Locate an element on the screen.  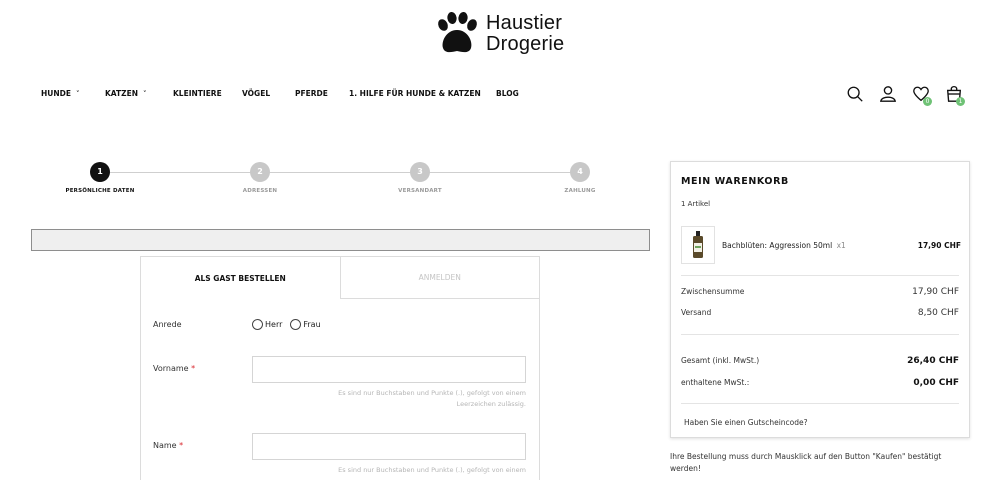
salutation-label-text: Anrede is located at coordinates (167, 324).